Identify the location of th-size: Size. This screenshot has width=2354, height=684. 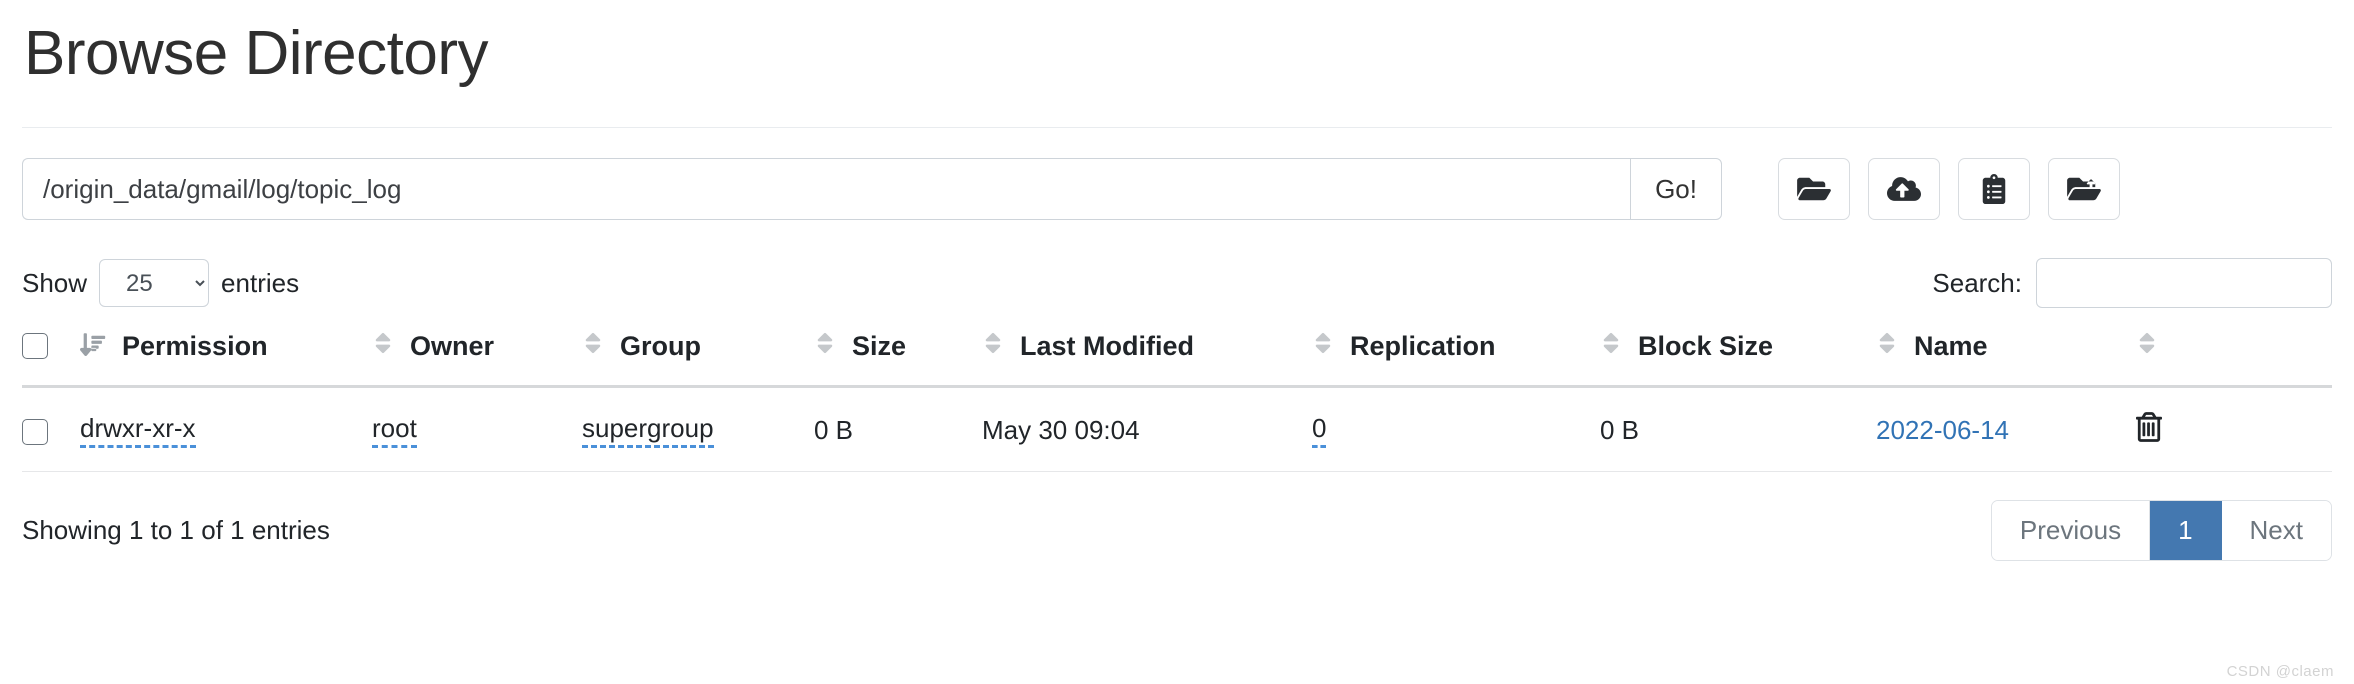
(898, 359).